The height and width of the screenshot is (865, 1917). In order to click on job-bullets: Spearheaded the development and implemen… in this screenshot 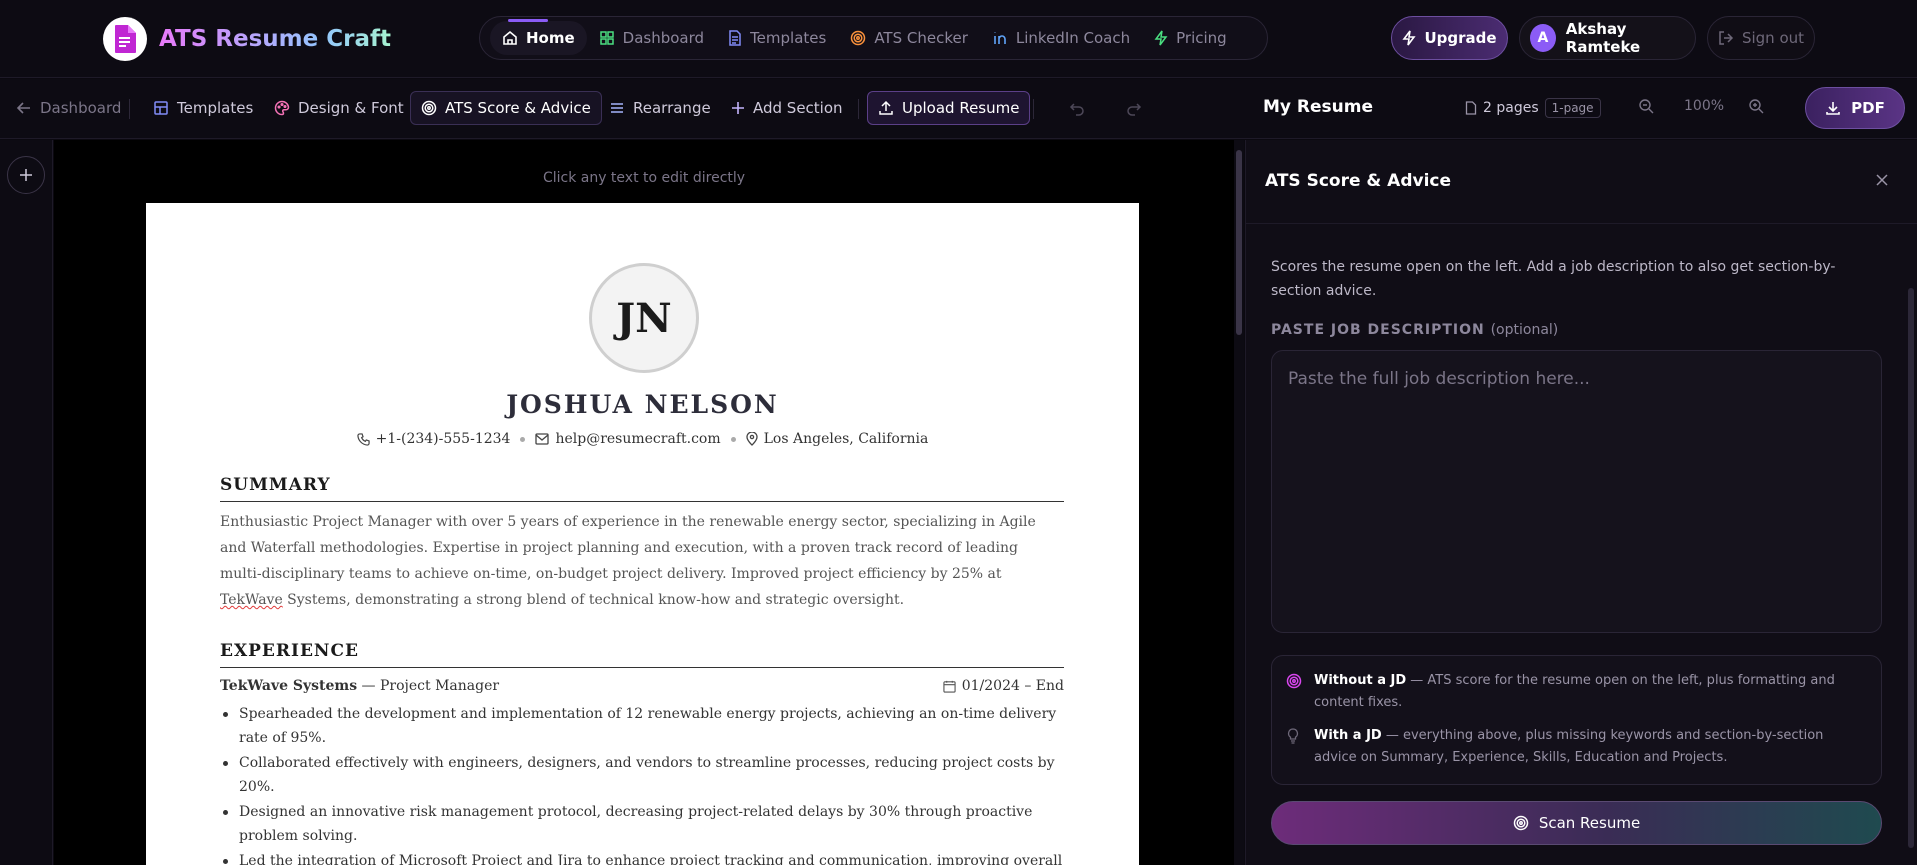, I will do `click(642, 783)`.